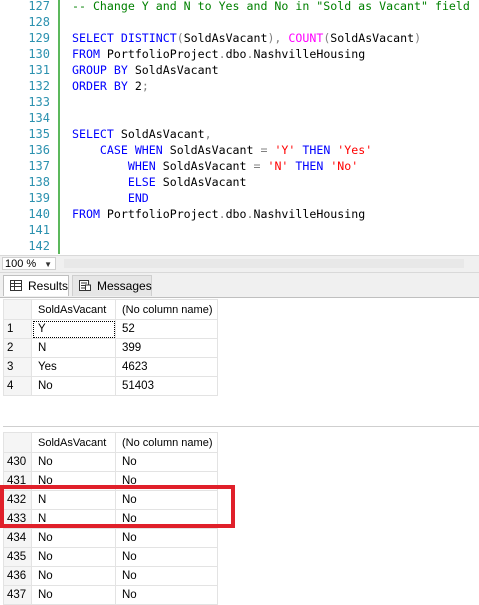  I want to click on table-row: 437 No No, so click(110, 595).